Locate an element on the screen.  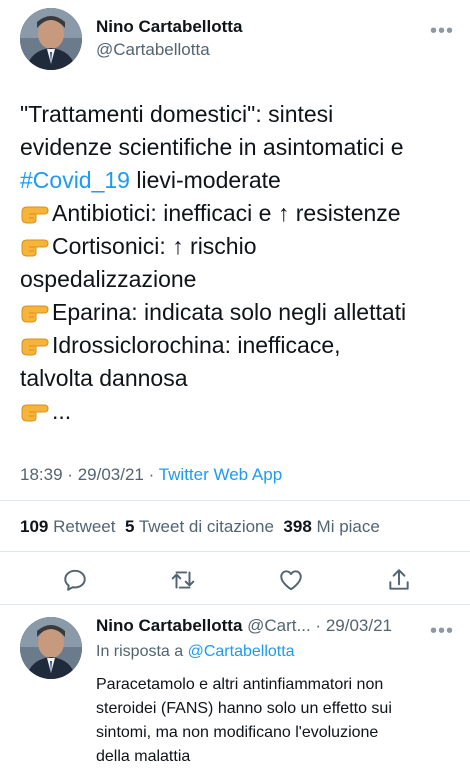
reply-line: della malattia is located at coordinates (143, 756).